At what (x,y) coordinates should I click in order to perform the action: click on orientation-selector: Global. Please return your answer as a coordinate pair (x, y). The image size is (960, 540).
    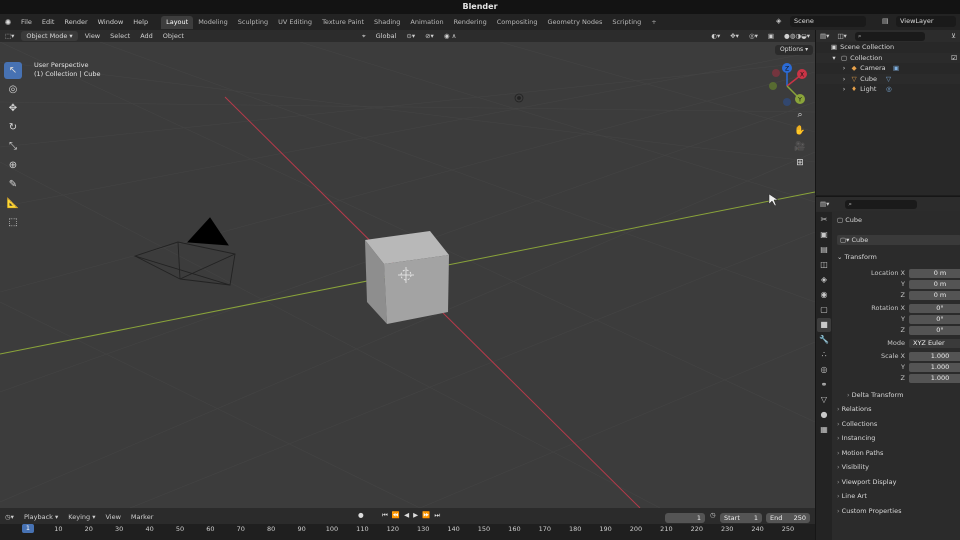
    Looking at the image, I should click on (386, 36).